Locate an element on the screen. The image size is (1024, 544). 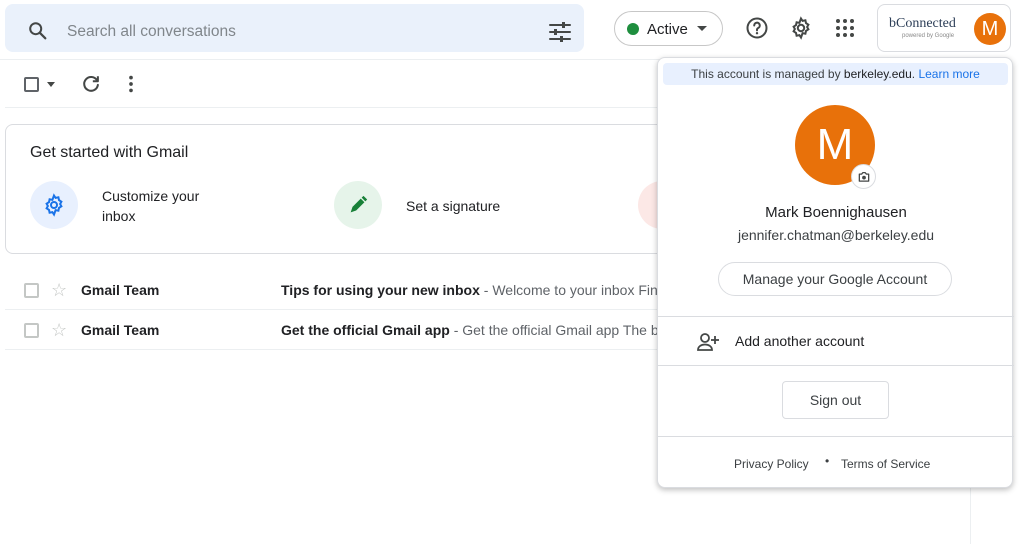
customize-inbox-button is located at coordinates (54, 205).